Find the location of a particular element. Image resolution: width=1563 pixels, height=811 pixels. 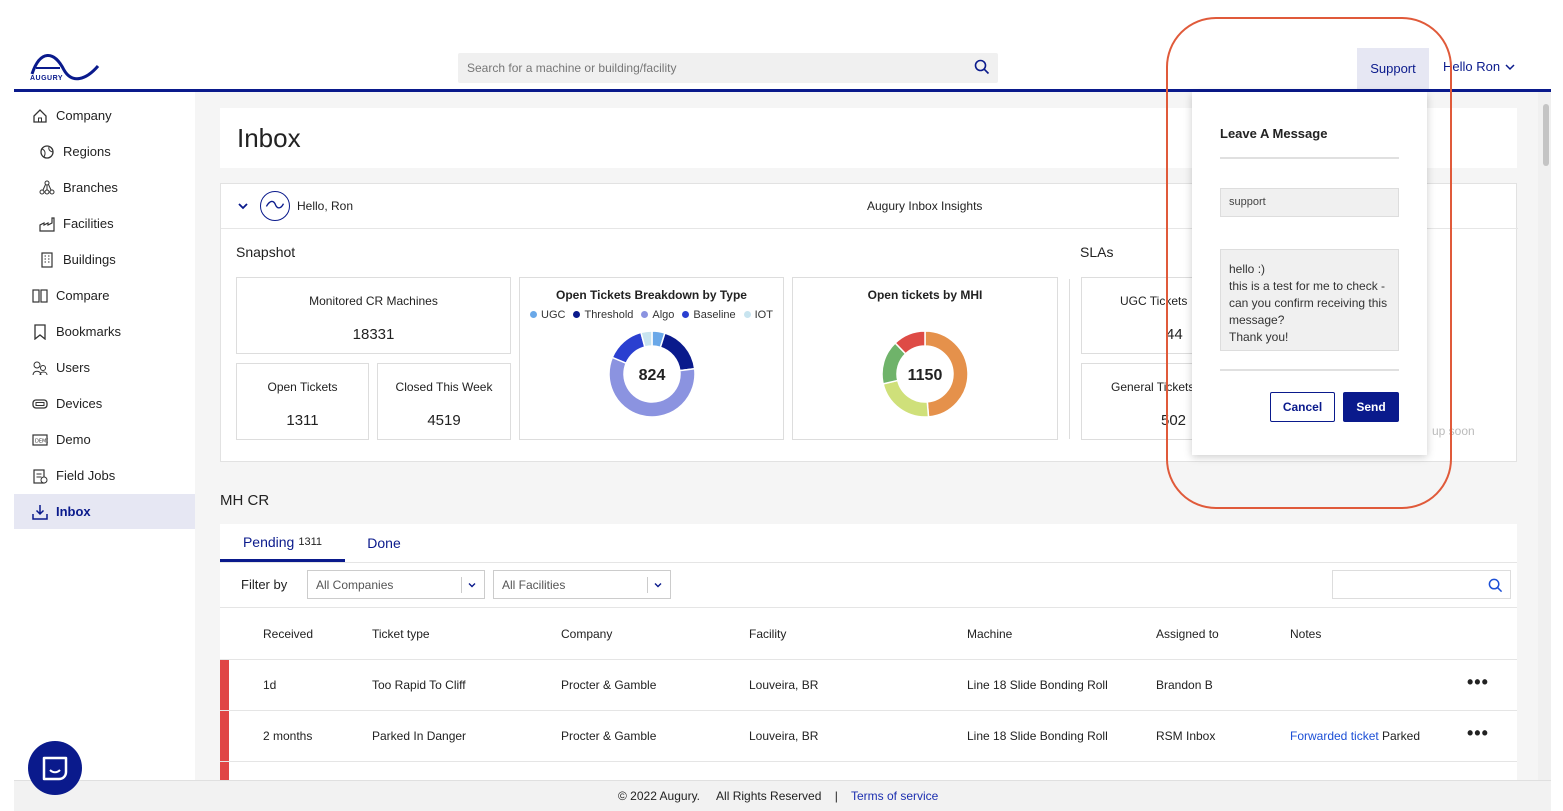

sidebar-item-bookmarks: Bookmarks is located at coordinates (104, 331).